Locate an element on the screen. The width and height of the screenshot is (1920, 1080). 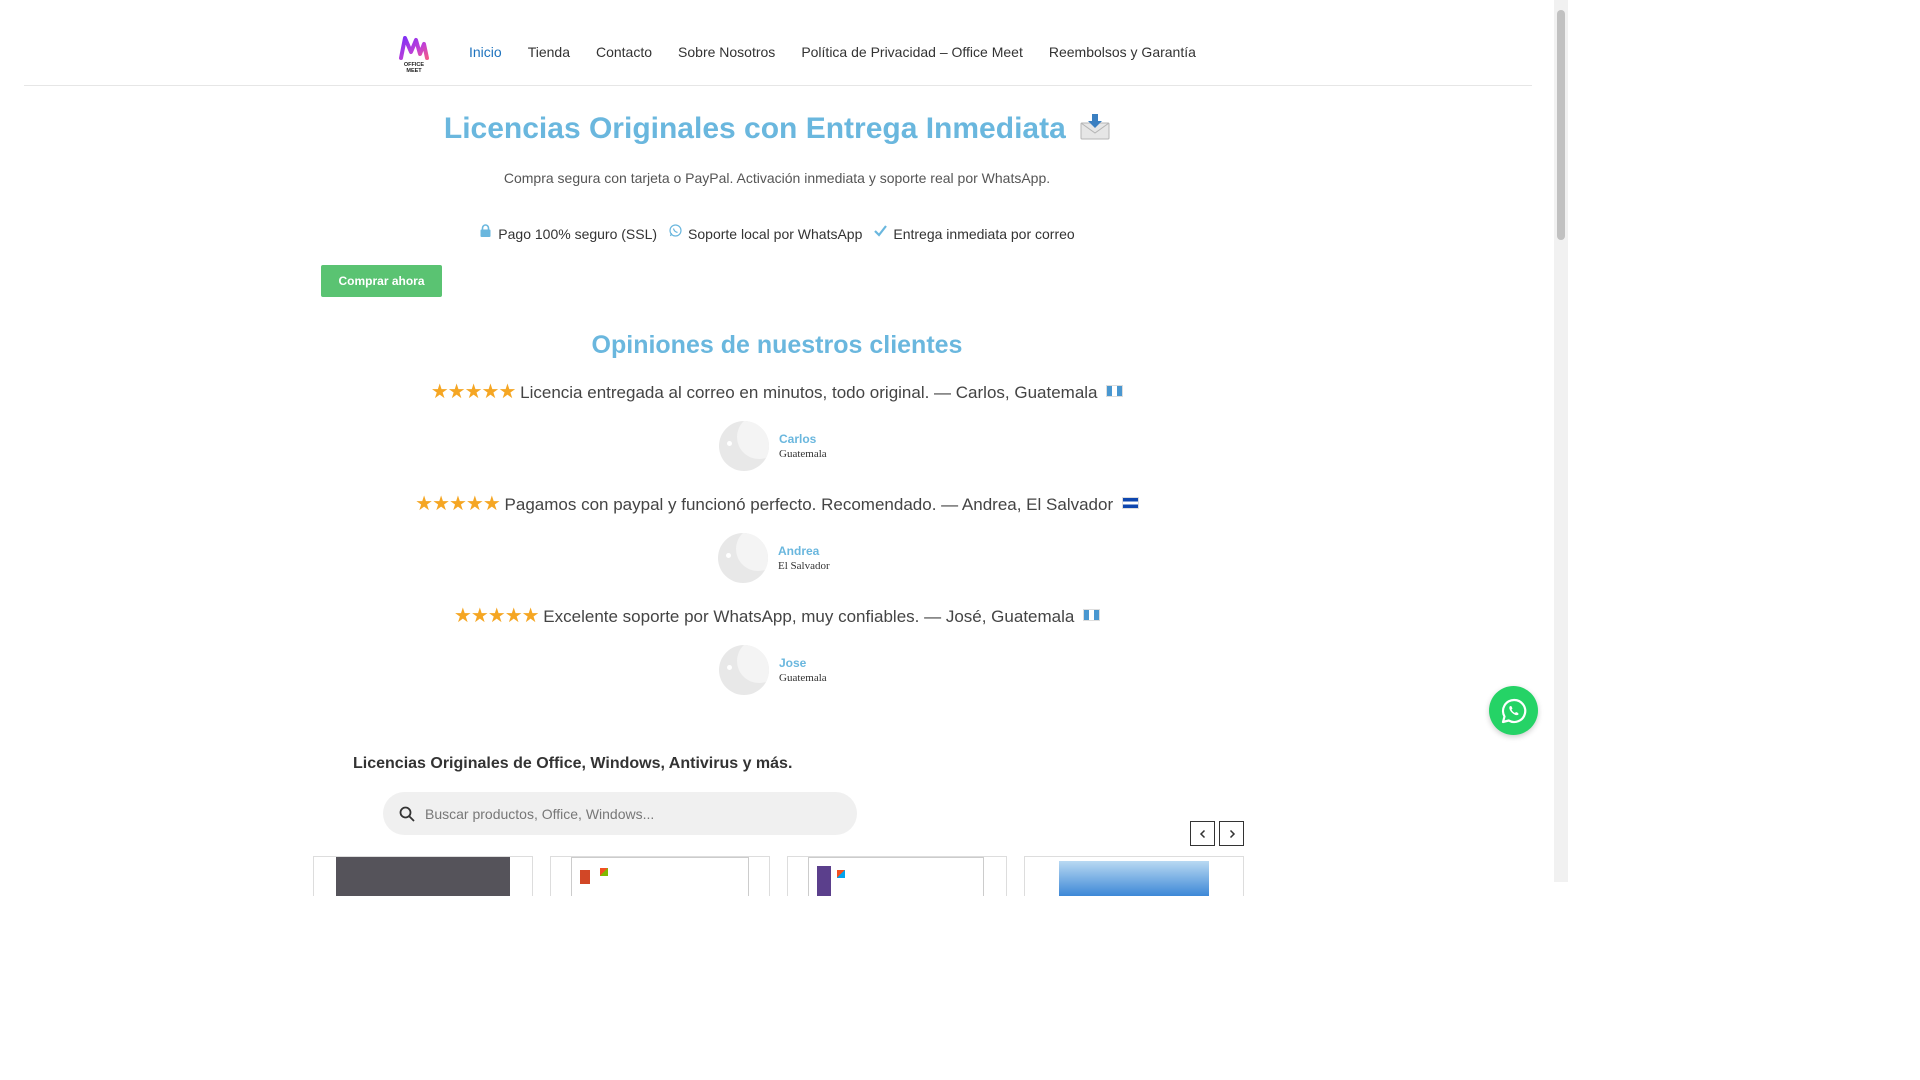
chevron-left-icon is located at coordinates (1202, 833).